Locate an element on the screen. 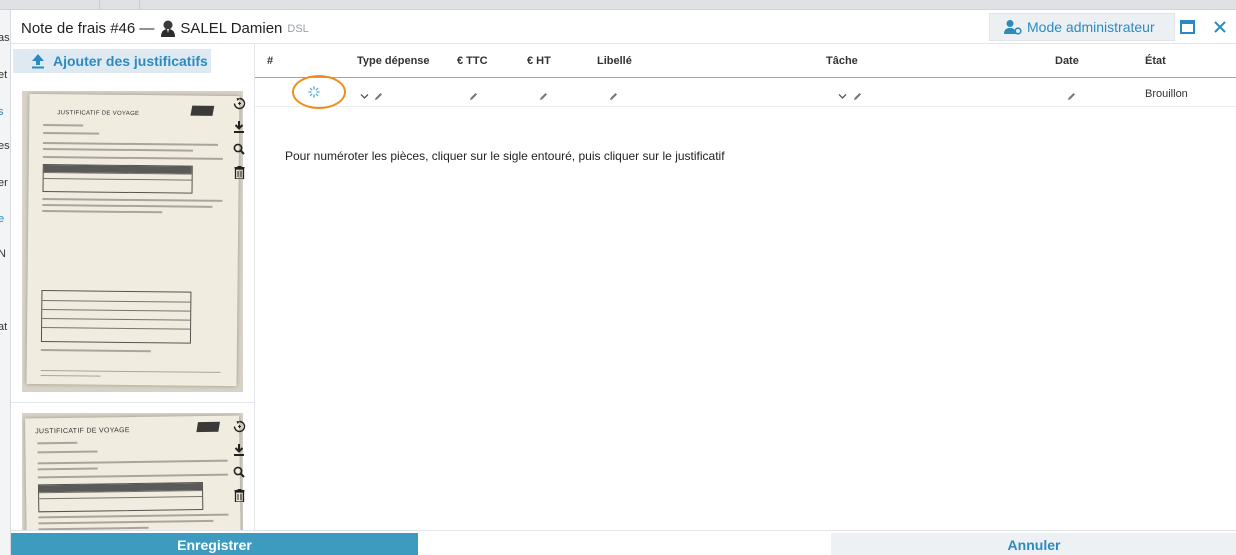 This screenshot has height=555, width=1236. add-attachments-button: Ajouter des justificatifs is located at coordinates (112, 61).